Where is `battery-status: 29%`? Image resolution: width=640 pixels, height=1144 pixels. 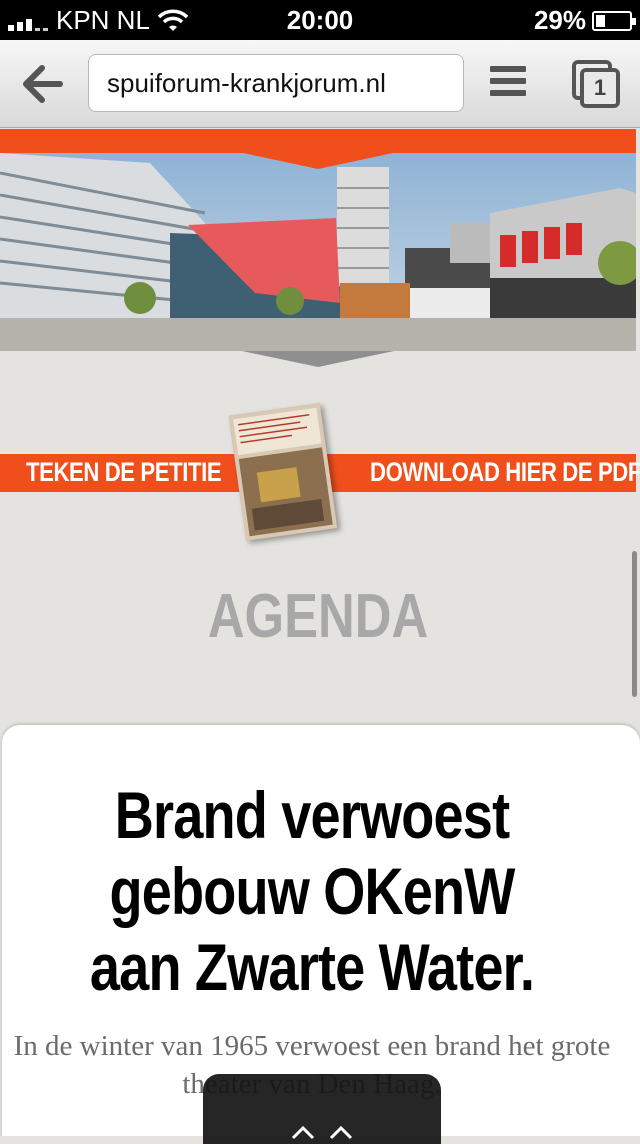
battery-status: 29% is located at coordinates (584, 20).